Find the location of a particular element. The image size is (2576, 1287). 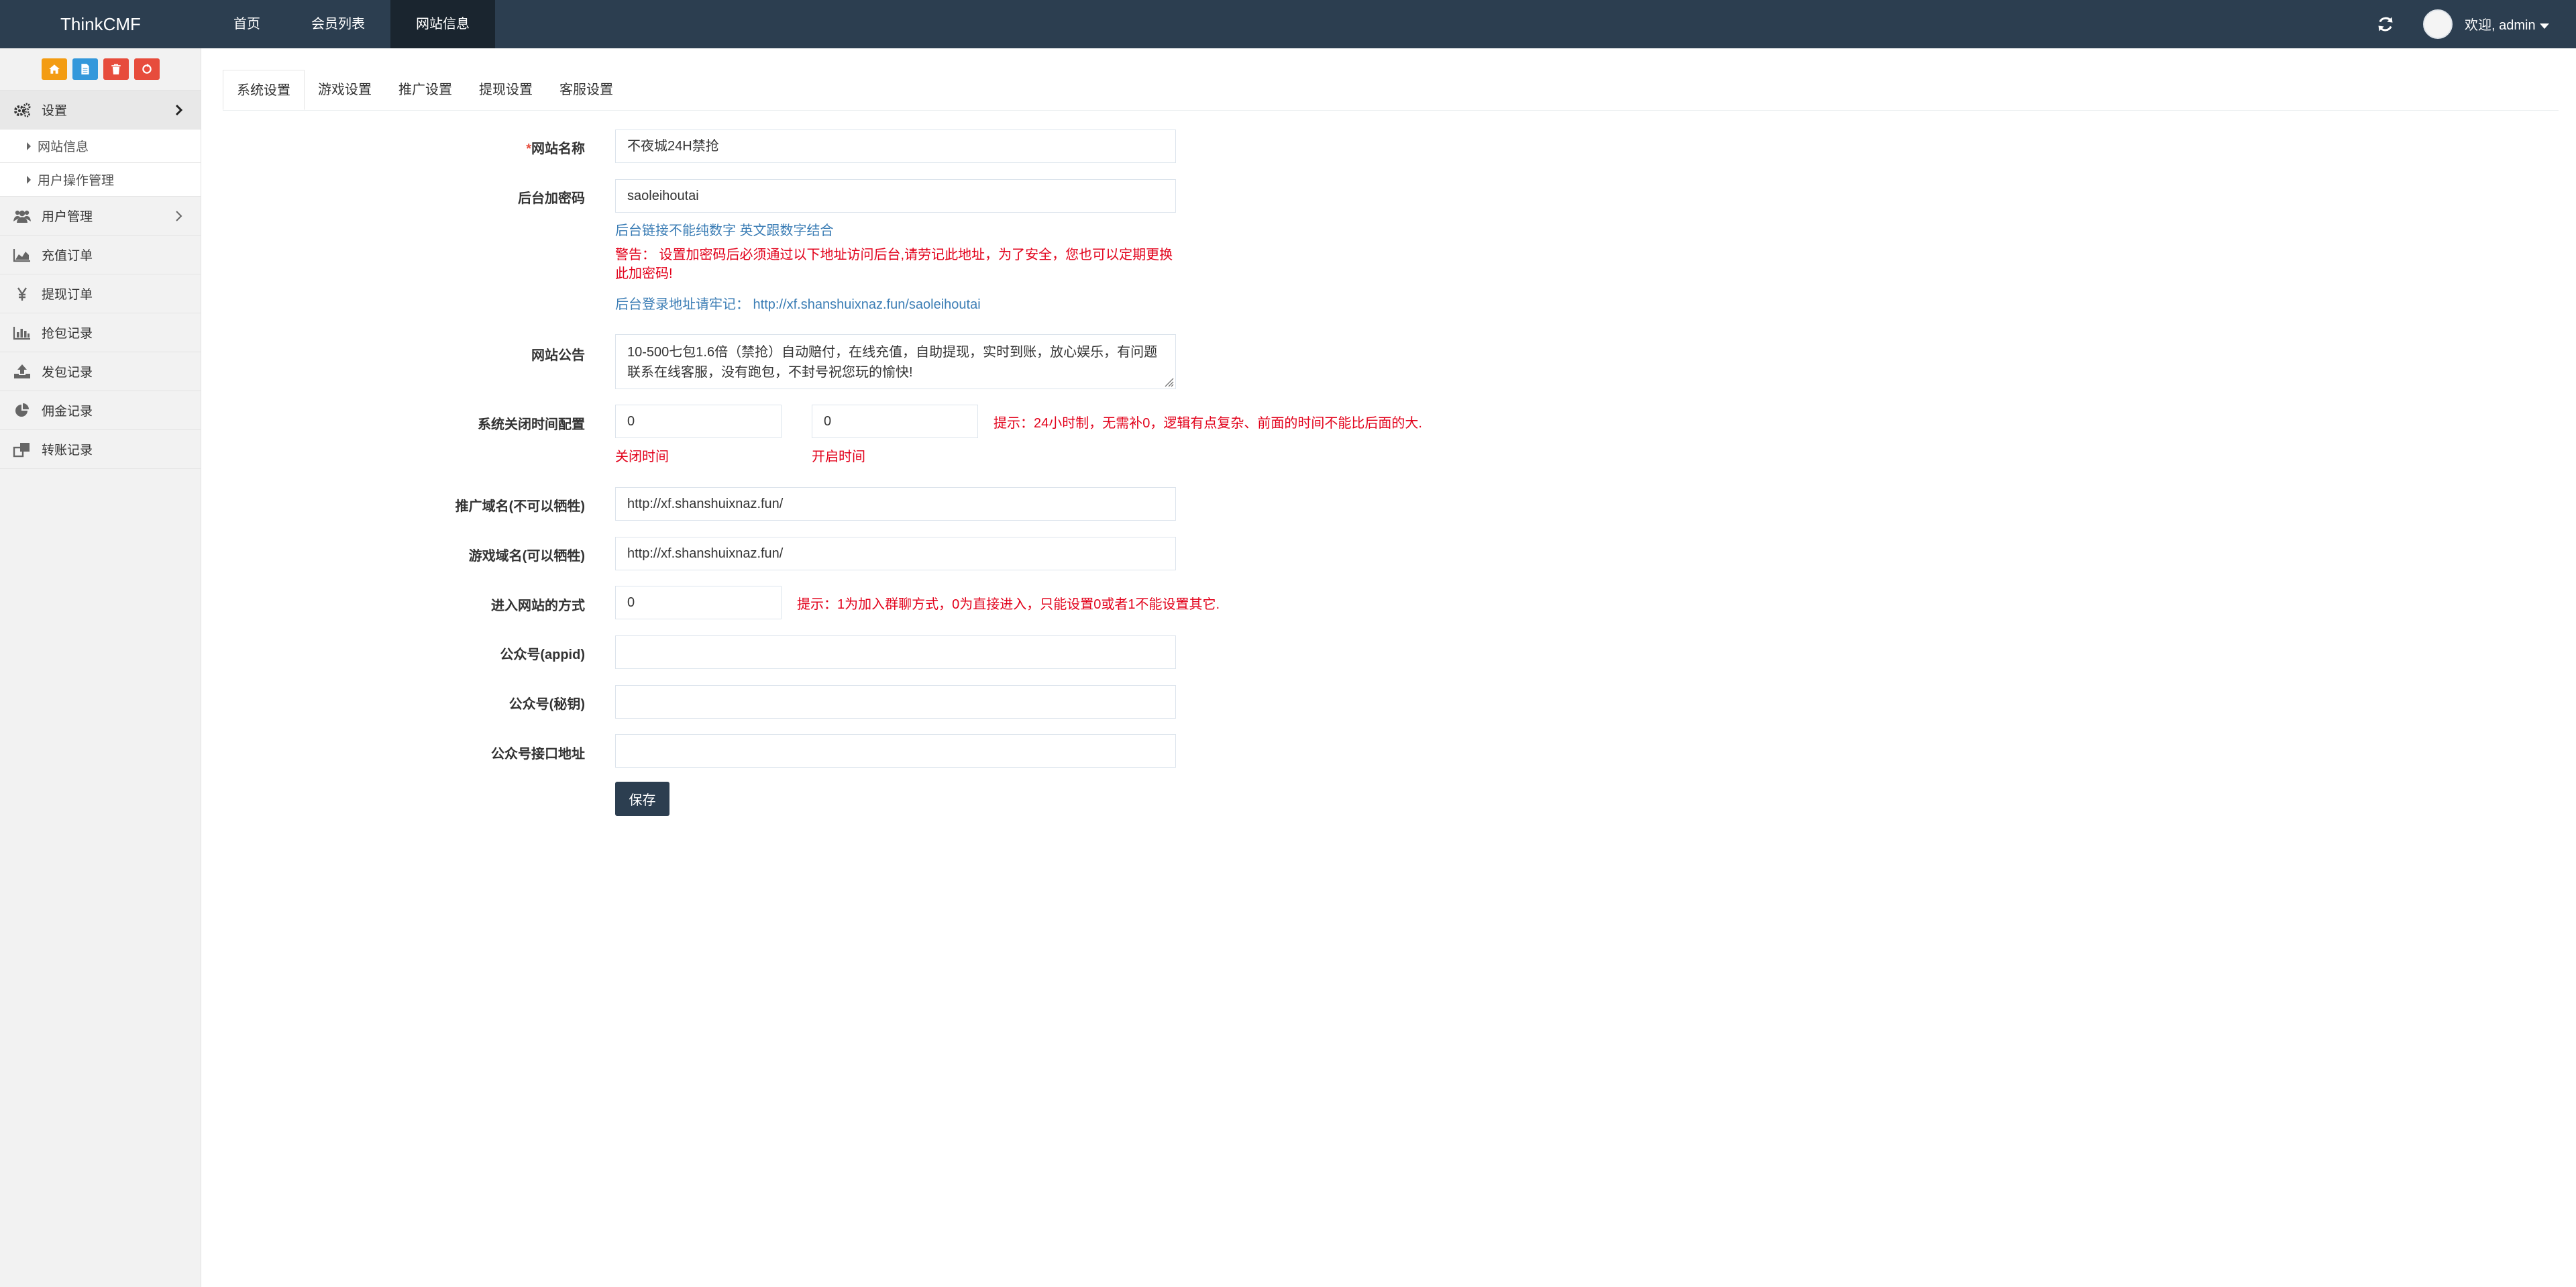

api-url-label: 公众号接口地址 is located at coordinates (538, 755).